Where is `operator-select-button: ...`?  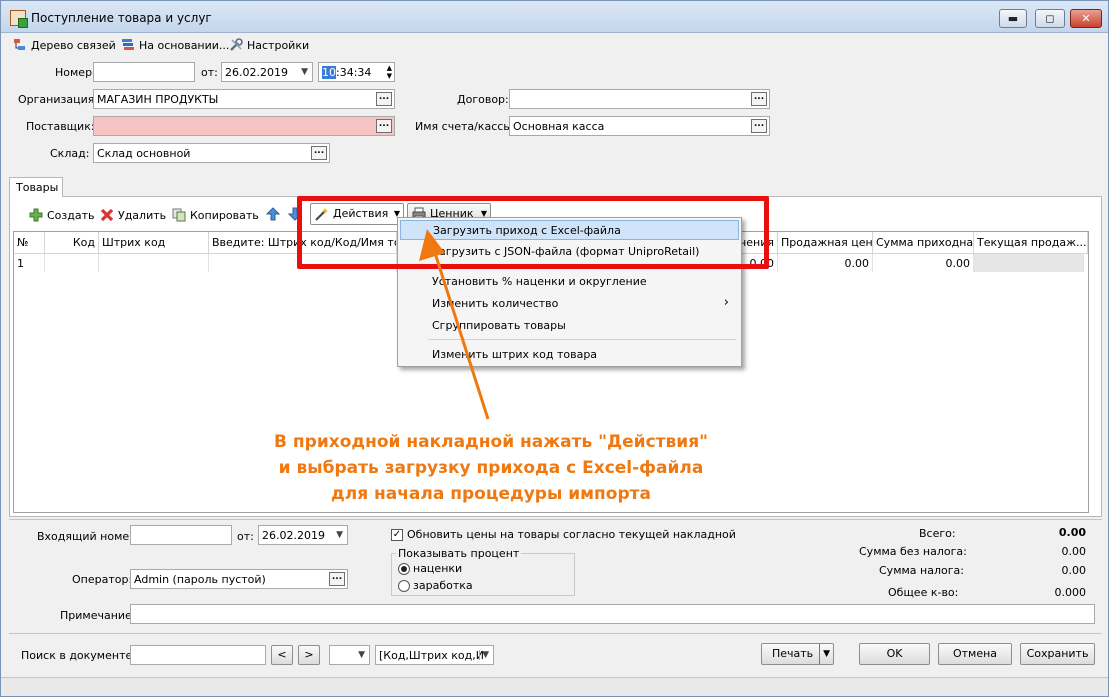
operator-select-button: ... is located at coordinates (337, 579).